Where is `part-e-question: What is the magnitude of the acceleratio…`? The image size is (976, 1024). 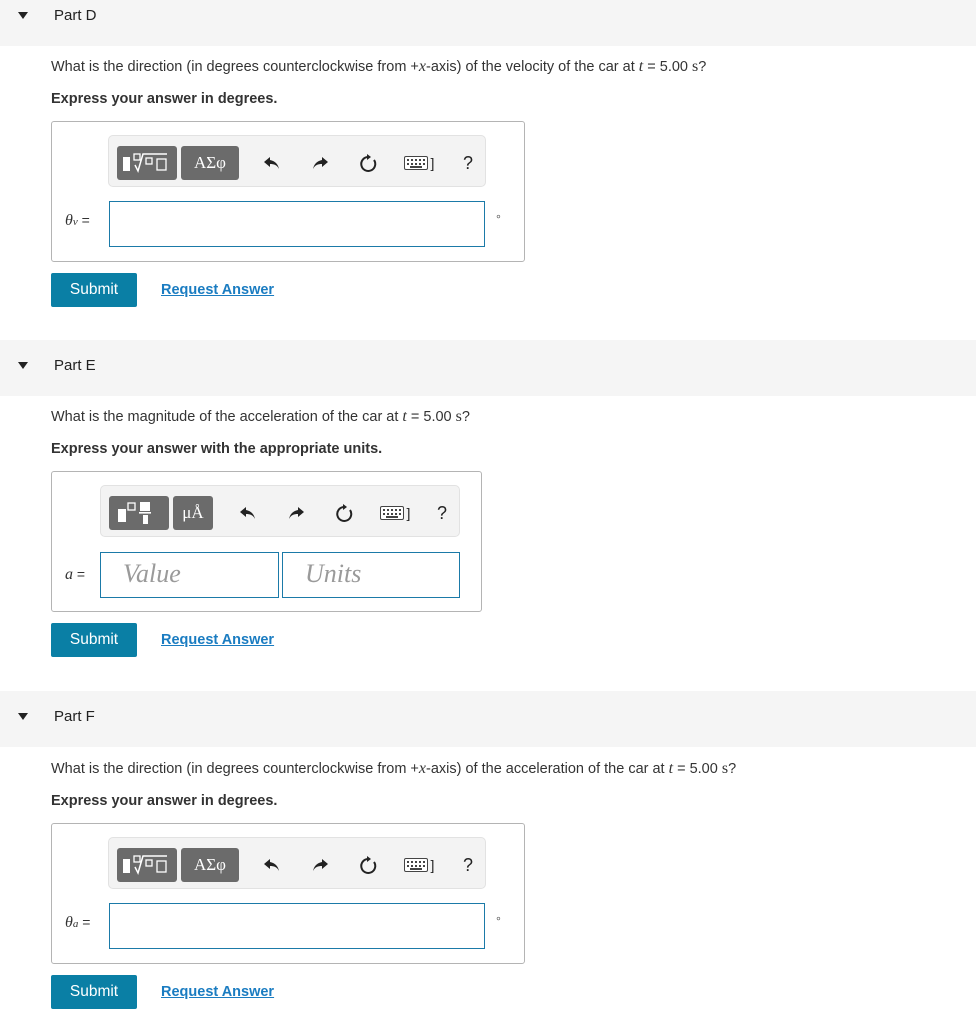
part-e-question: What is the magnitude of the acceleratio… is located at coordinates (260, 416).